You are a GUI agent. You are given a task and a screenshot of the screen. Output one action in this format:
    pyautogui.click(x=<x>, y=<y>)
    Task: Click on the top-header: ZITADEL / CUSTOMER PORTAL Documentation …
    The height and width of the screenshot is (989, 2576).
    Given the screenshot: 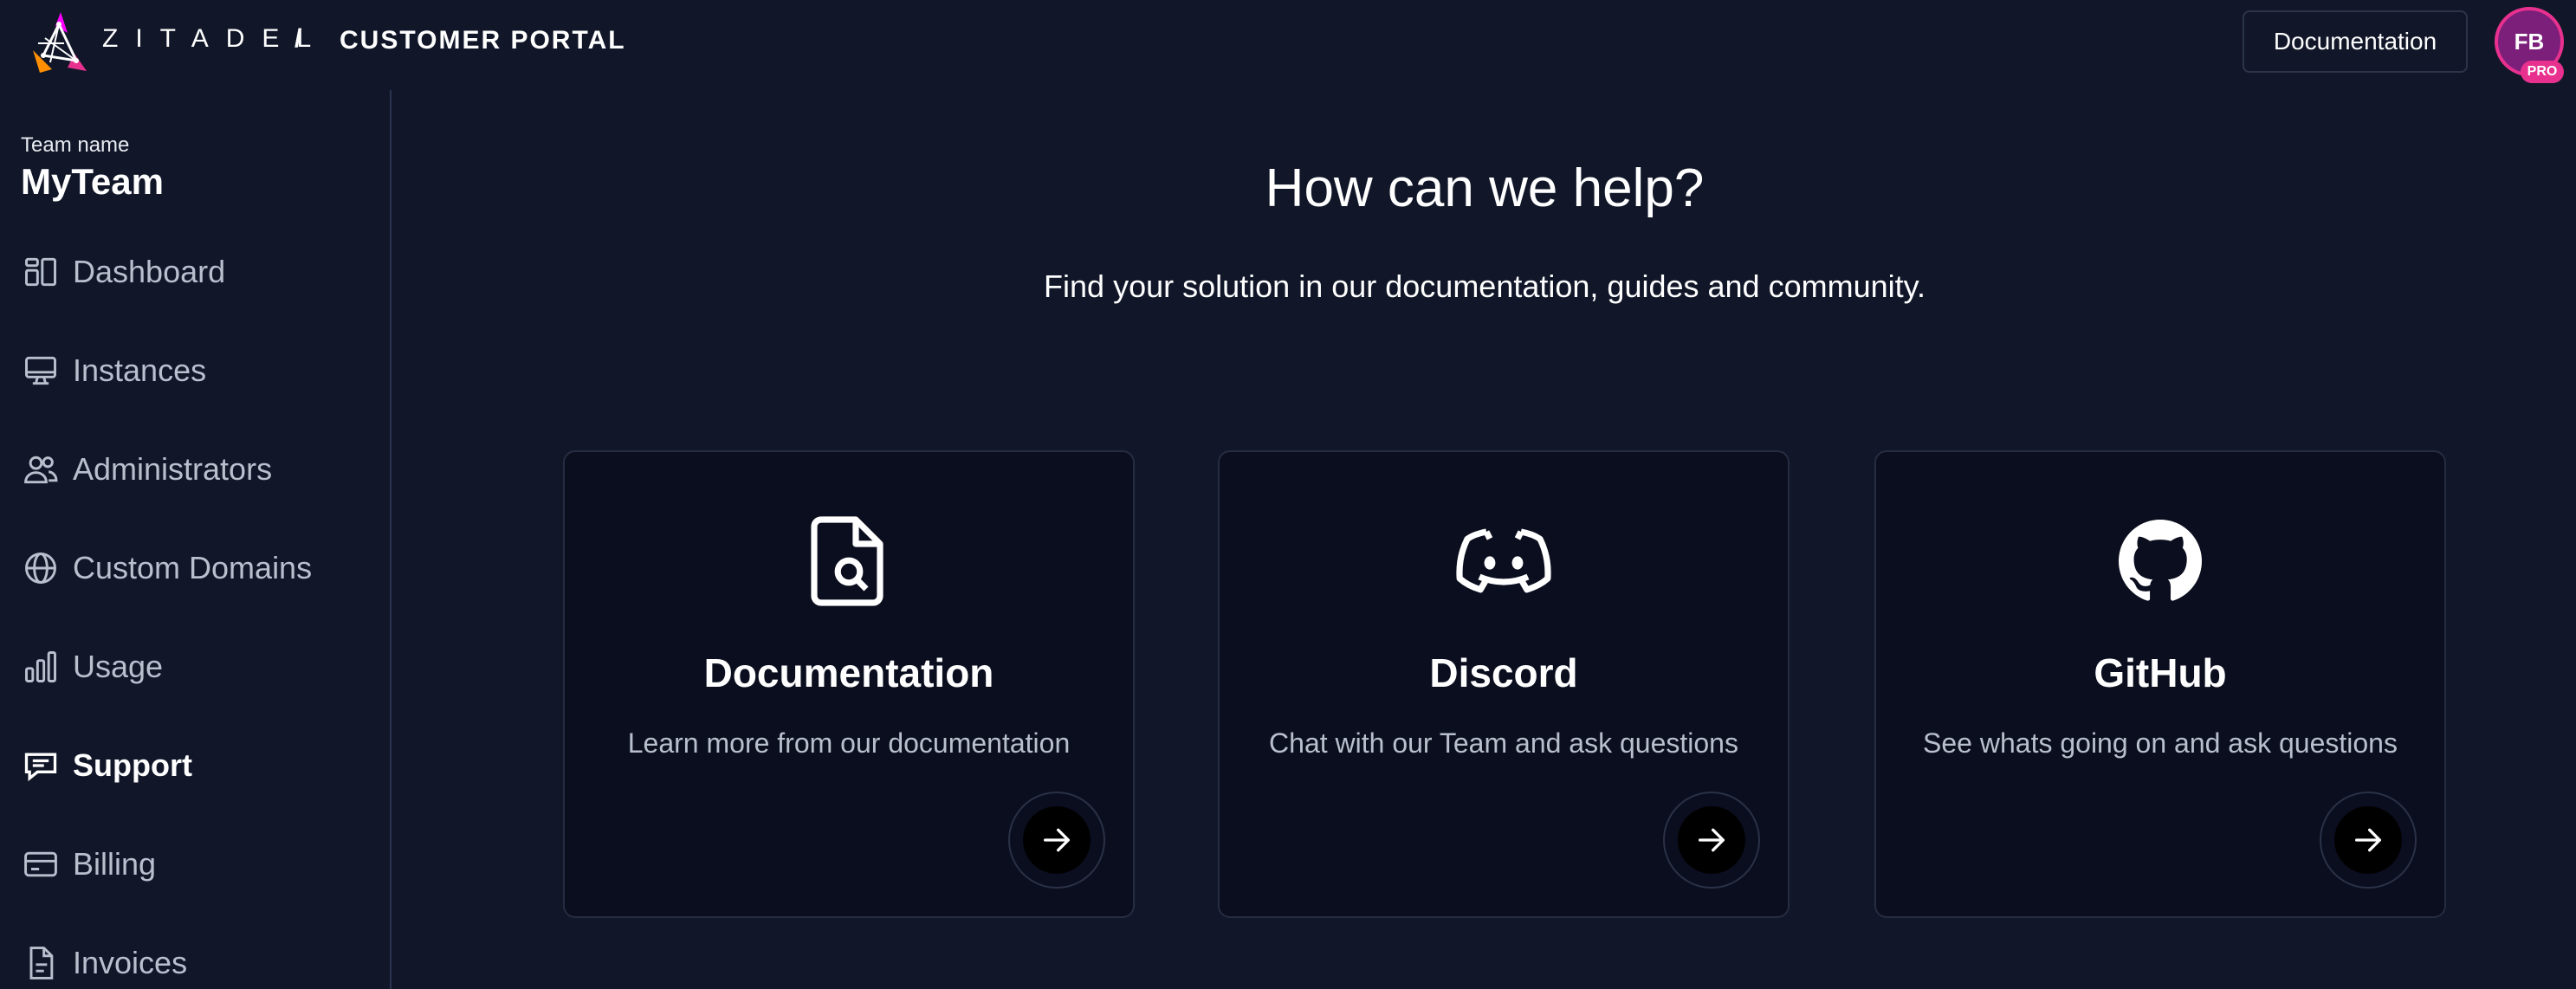 What is the action you would take?
    pyautogui.click(x=1288, y=43)
    